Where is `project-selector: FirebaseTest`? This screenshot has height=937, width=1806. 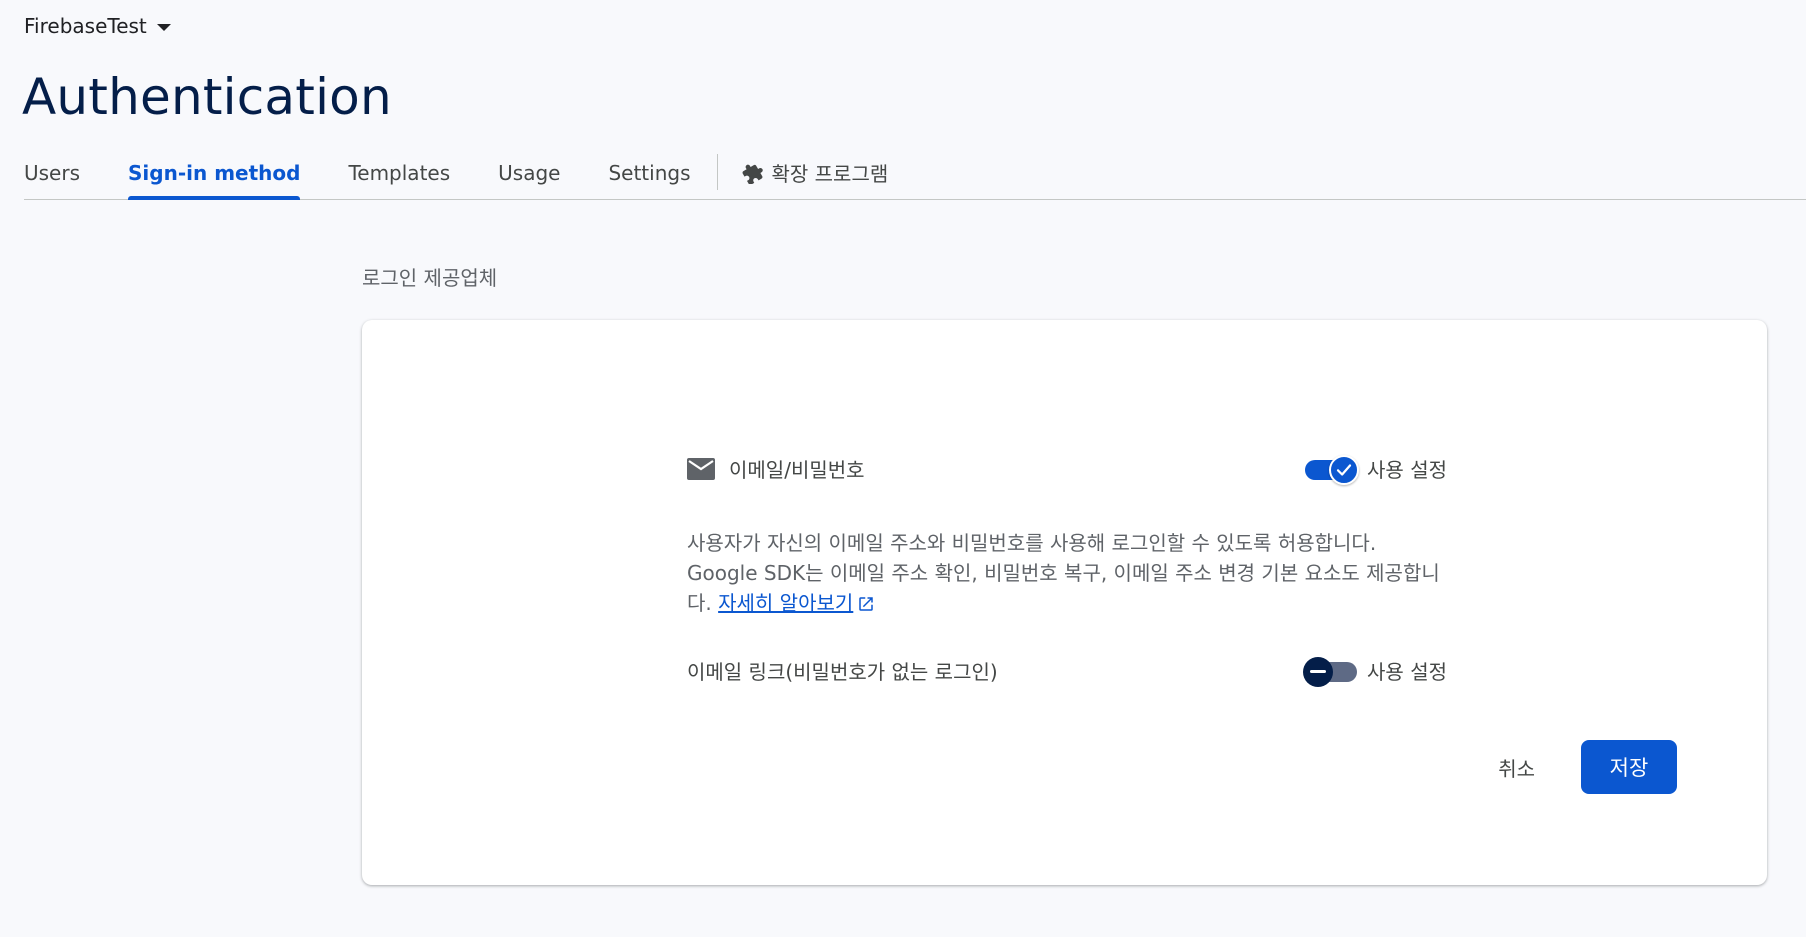 project-selector: FirebaseTest is located at coordinates (97, 26).